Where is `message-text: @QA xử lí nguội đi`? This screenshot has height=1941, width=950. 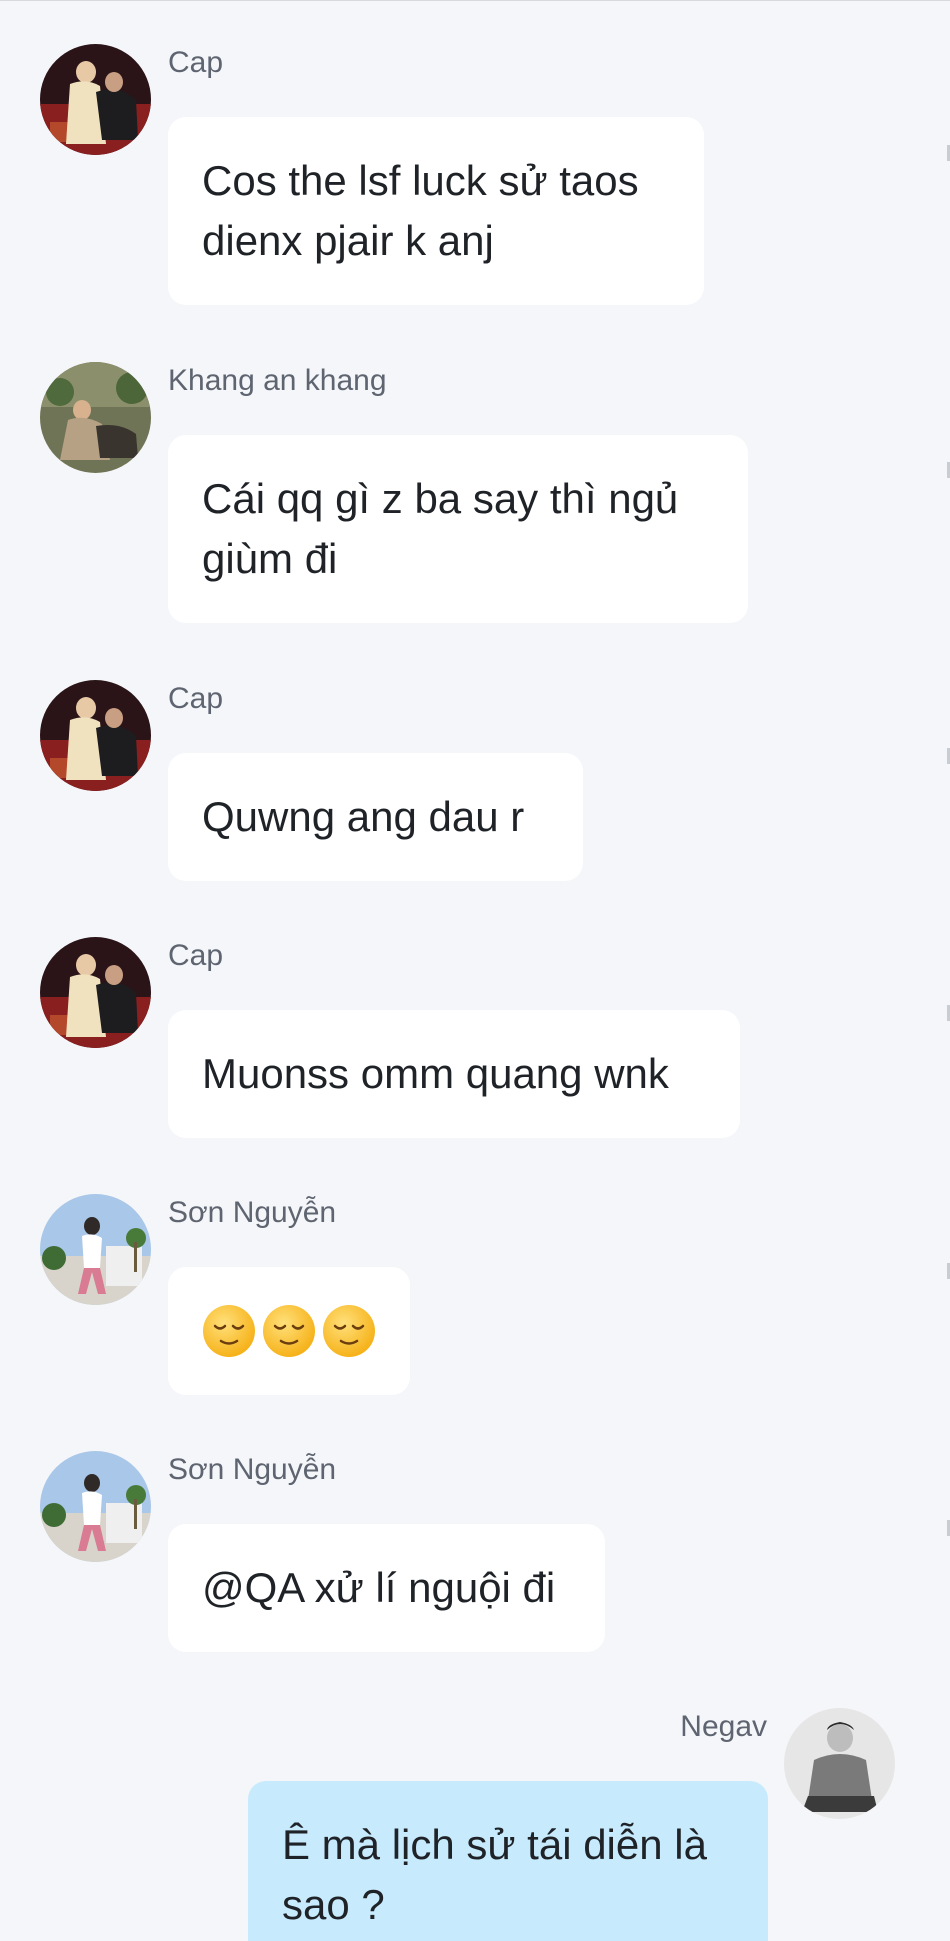 message-text: @QA xử lí nguội đi is located at coordinates (379, 1587).